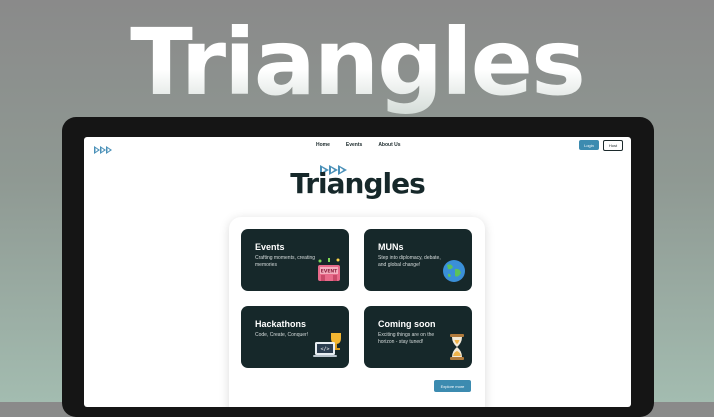  Describe the element at coordinates (389, 145) in the screenshot. I see `nav-about-us: About Us` at that location.